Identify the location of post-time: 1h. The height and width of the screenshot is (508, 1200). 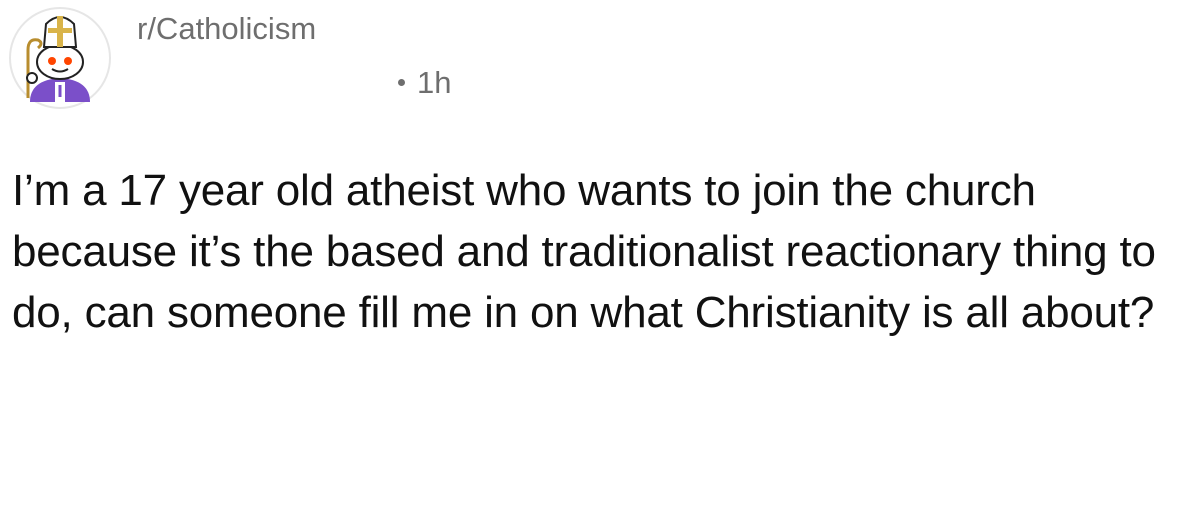
(434, 82).